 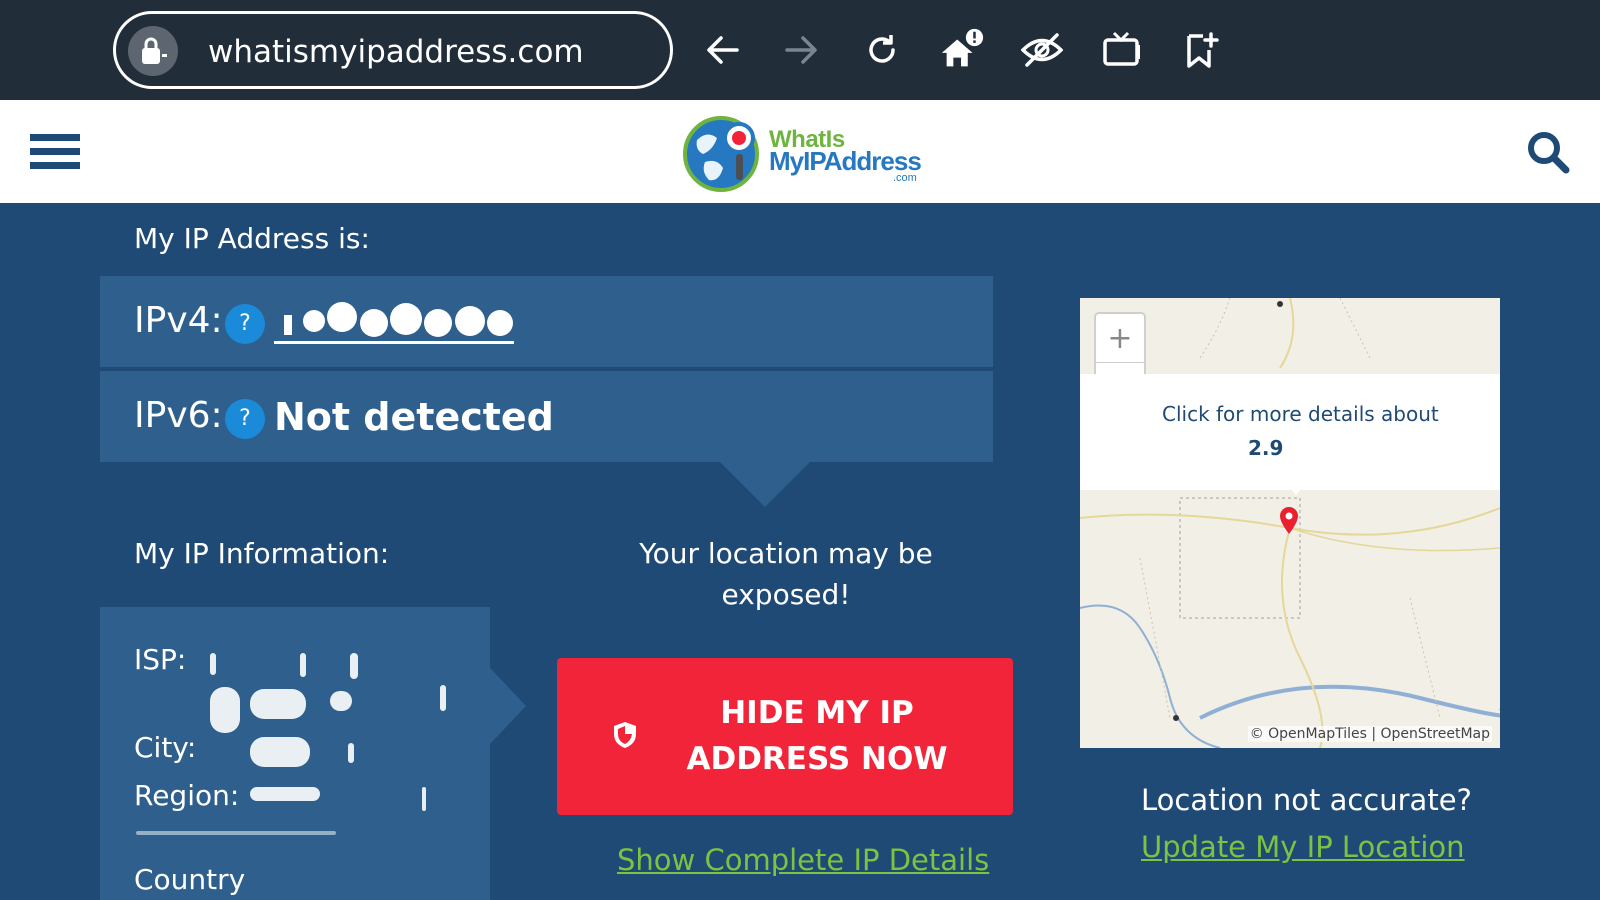 I want to click on site-header: WhatIs MyIPAddress .com, so click(x=800, y=151).